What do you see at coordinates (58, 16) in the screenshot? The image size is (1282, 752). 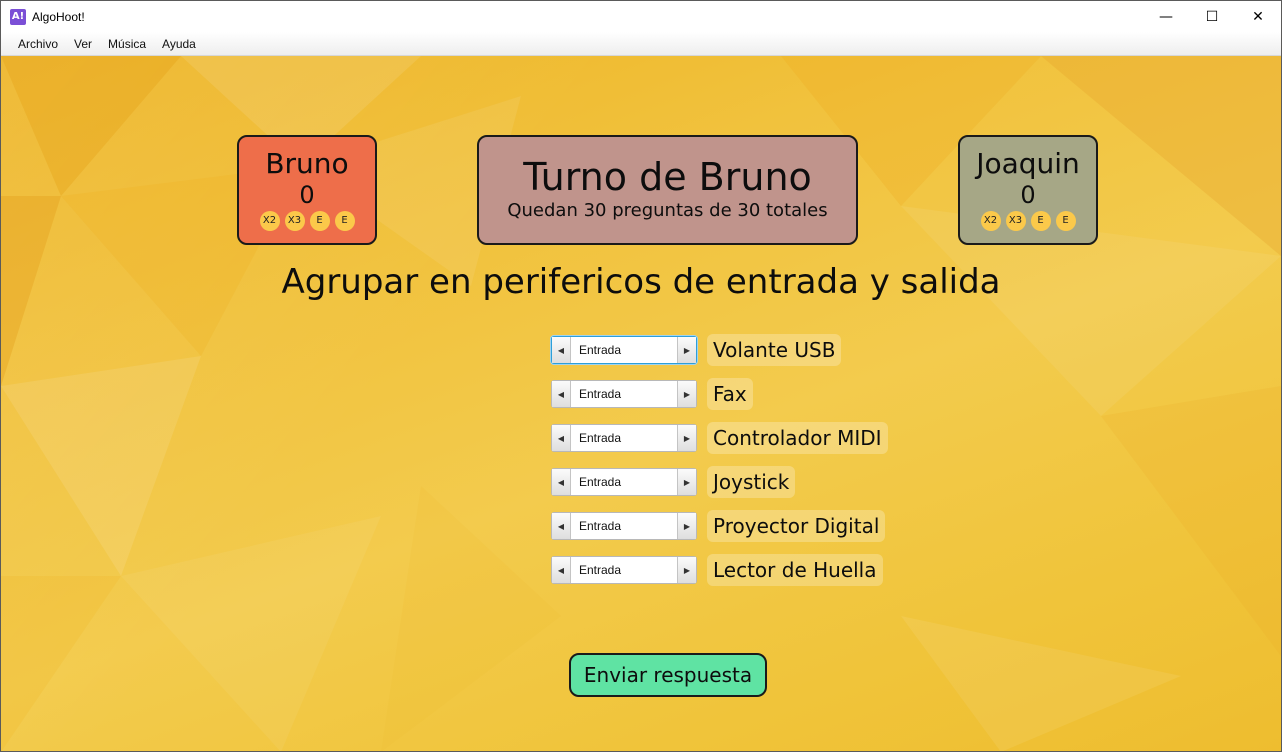 I see `window-title: AlgoHoot!` at bounding box center [58, 16].